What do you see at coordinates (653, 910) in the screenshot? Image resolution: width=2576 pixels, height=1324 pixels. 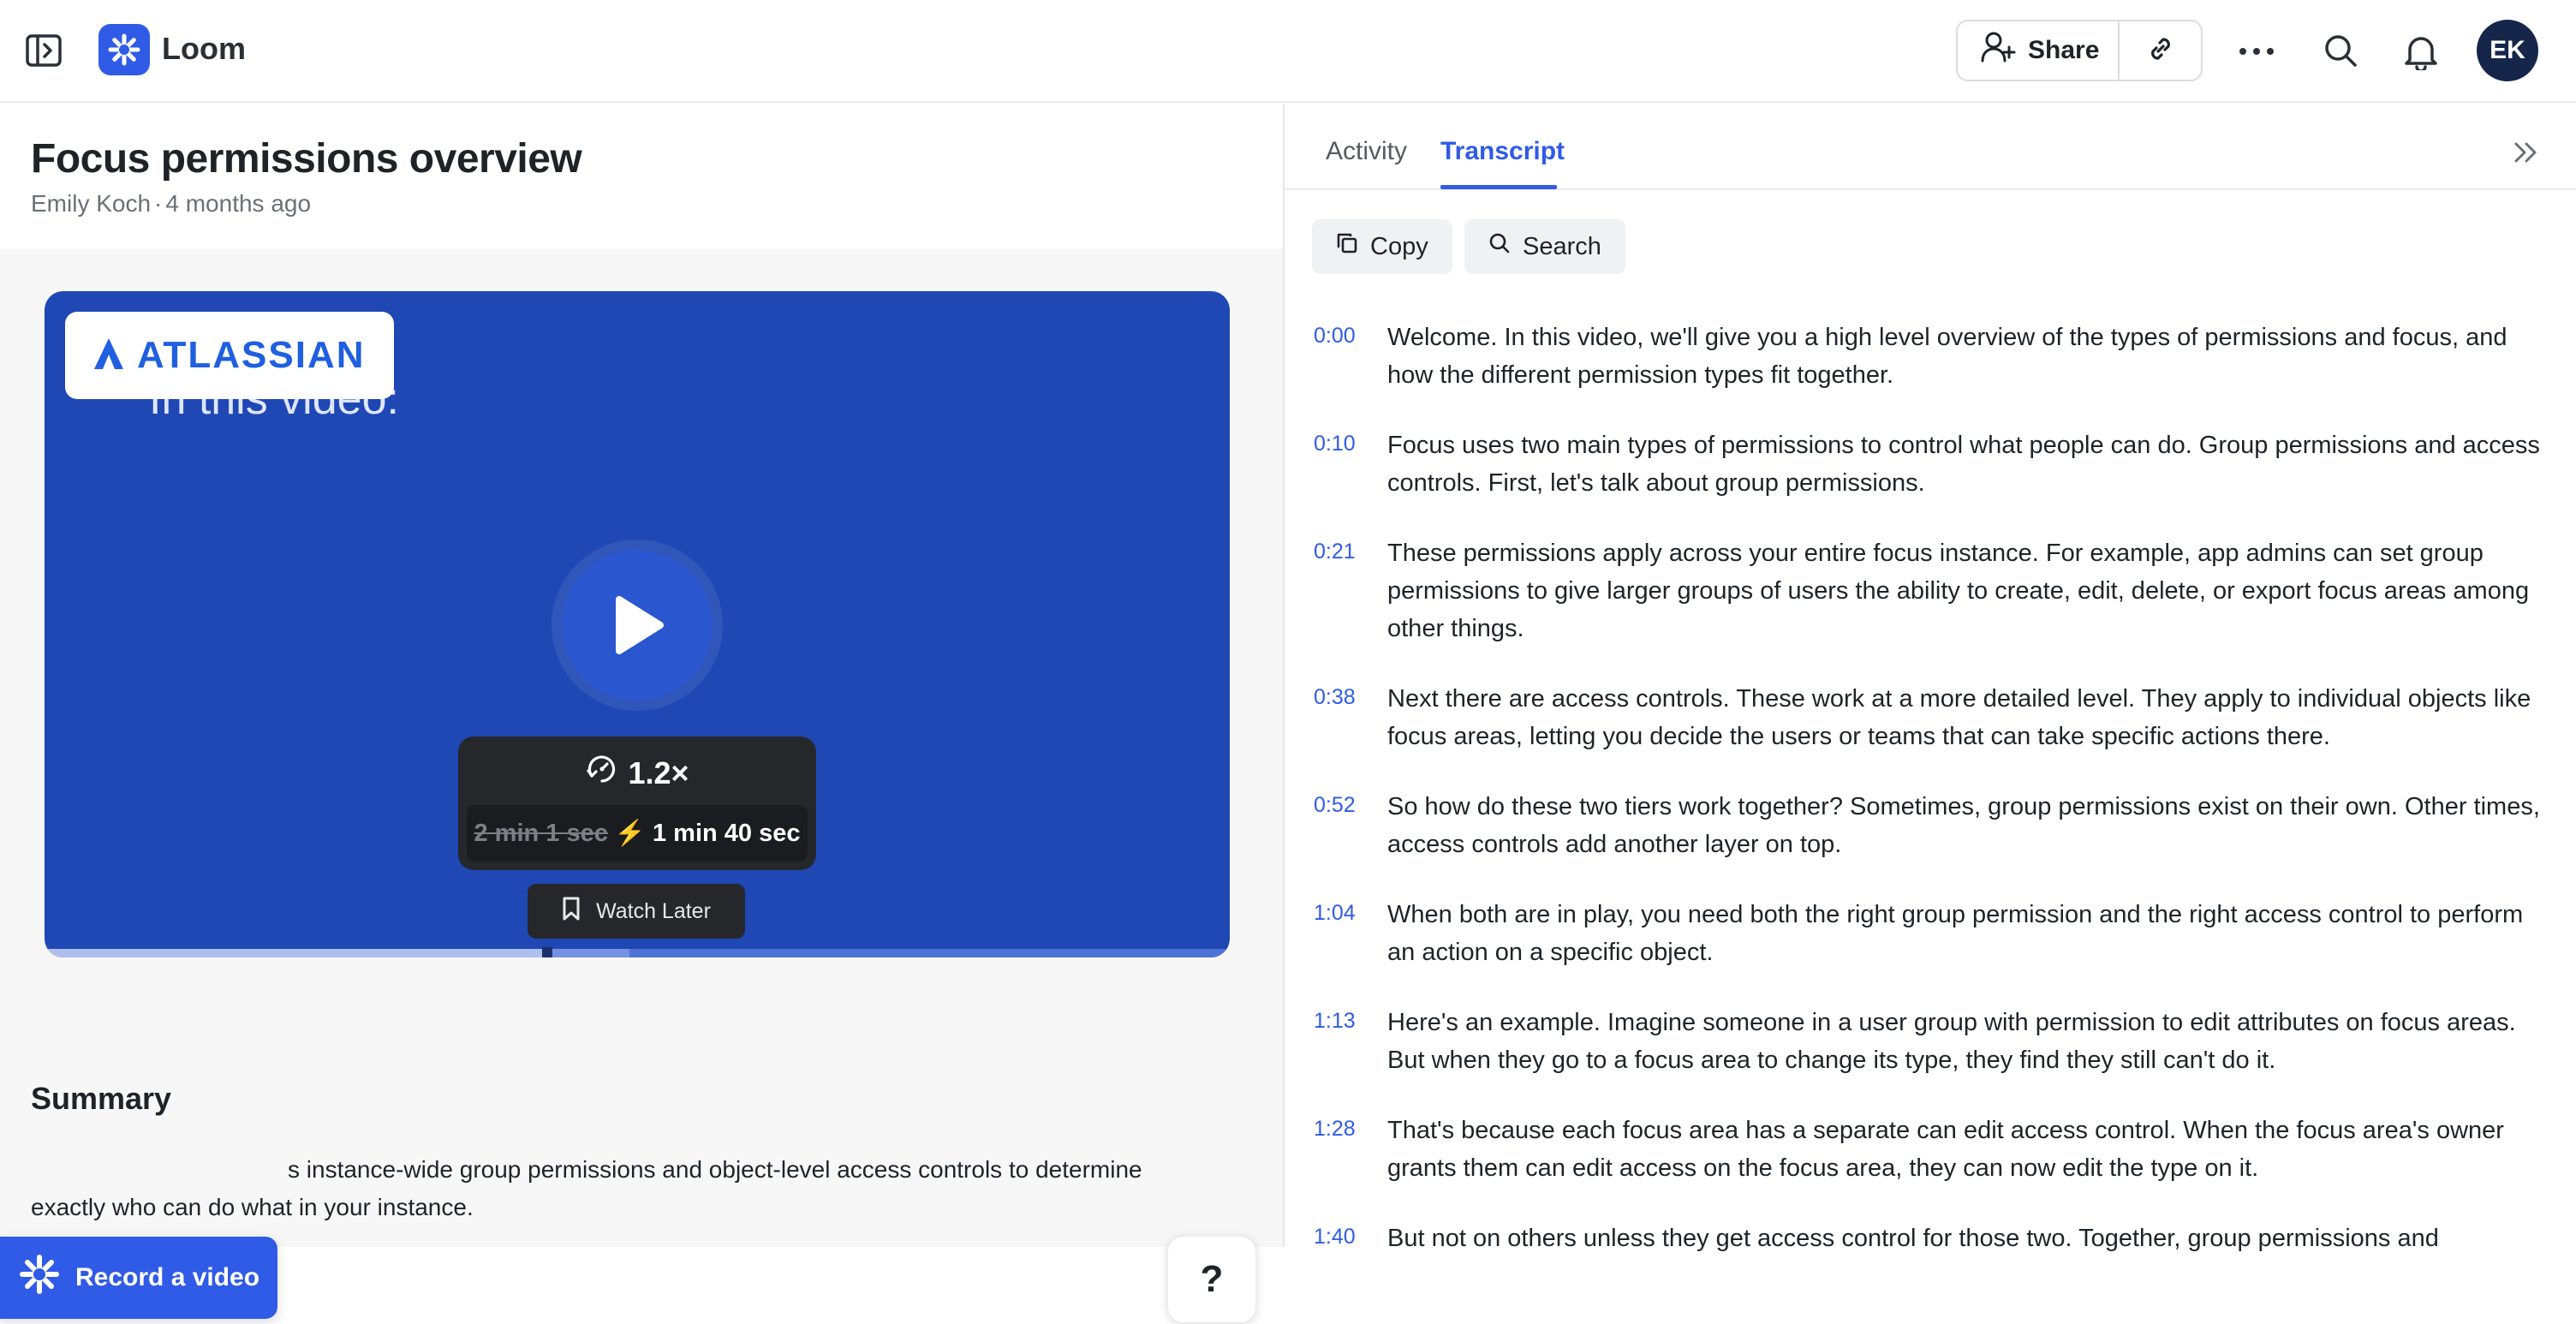 I see `watch-later-label: Watch Later` at bounding box center [653, 910].